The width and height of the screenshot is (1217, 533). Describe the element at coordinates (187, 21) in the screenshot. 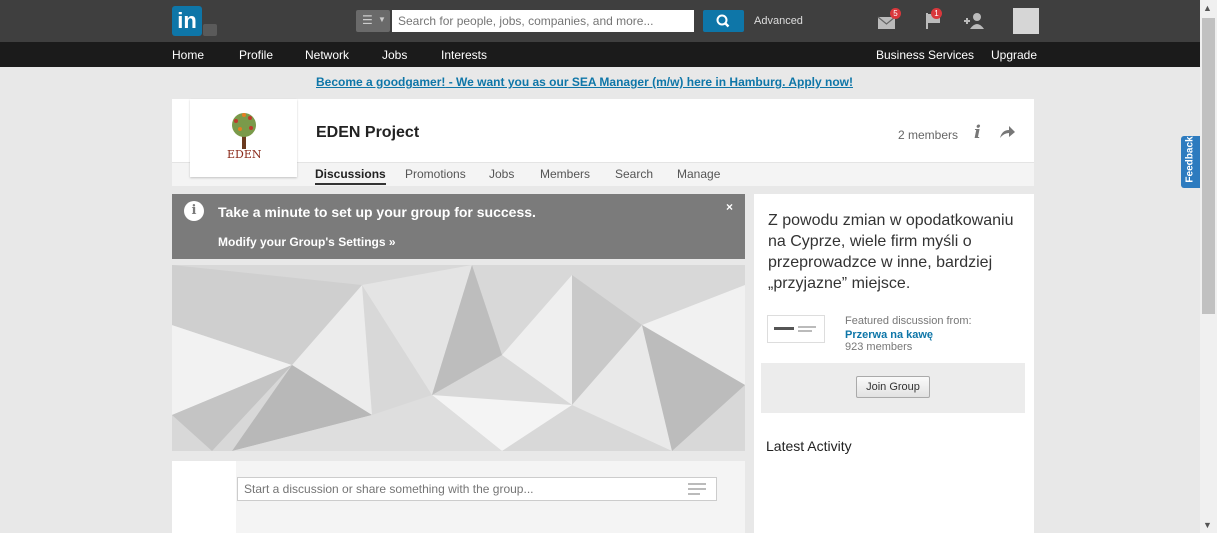

I see `linkedin-logo: in` at that location.